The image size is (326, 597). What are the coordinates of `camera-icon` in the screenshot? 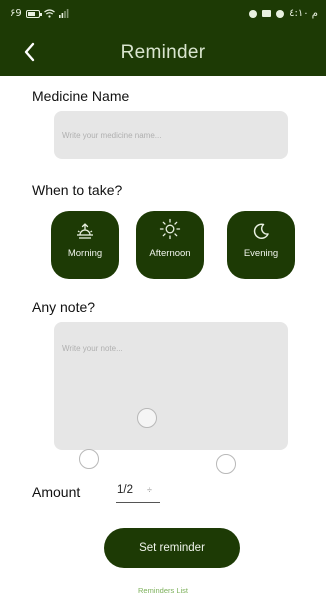 It's located at (267, 13).